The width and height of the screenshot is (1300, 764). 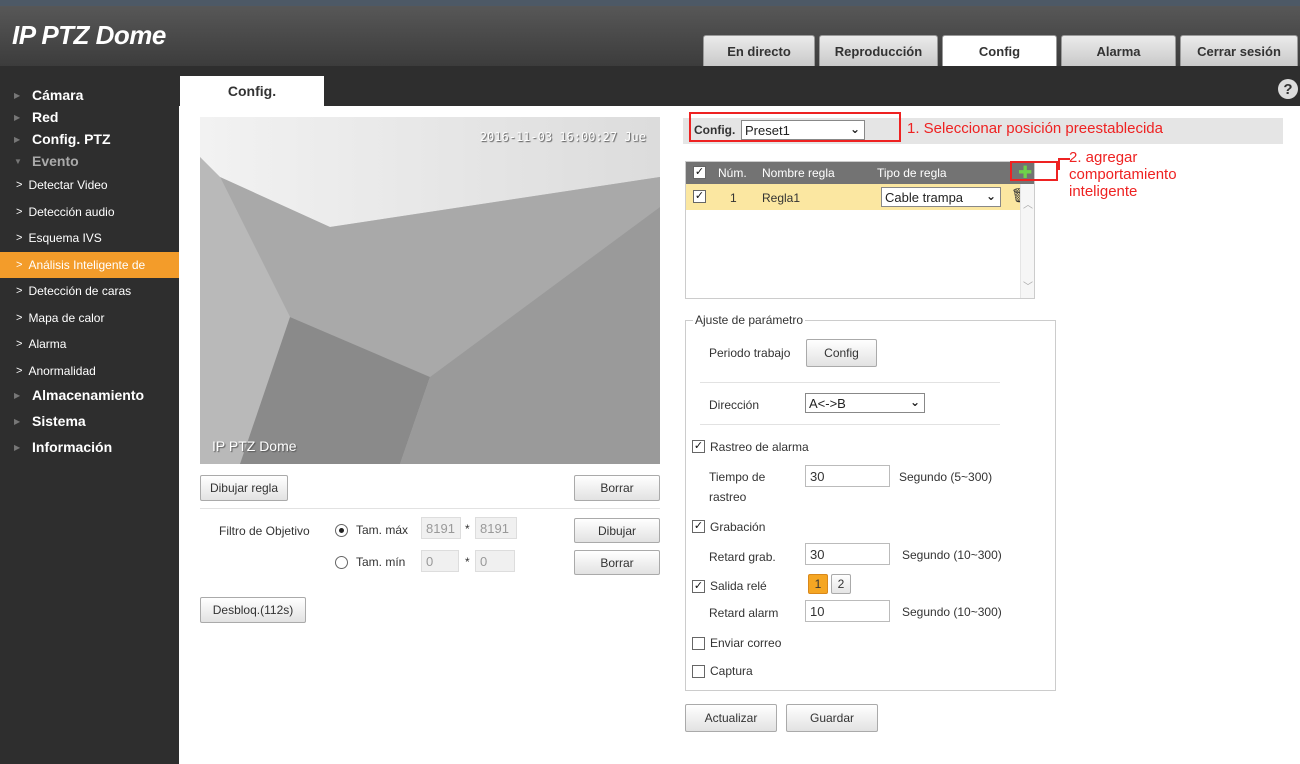 I want to click on rule-type-value: Cable trampa, so click(x=924, y=197).